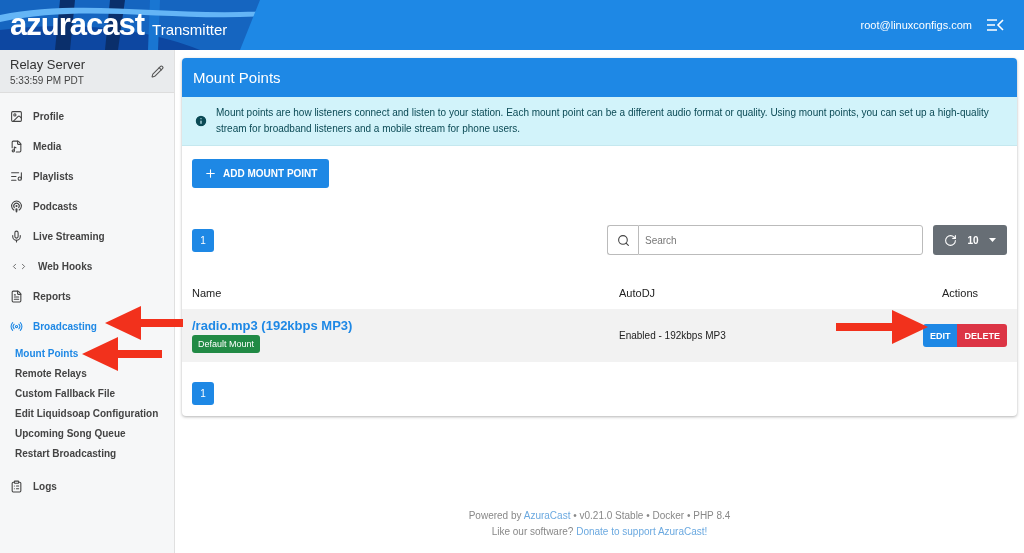  What do you see at coordinates (261, 173) in the screenshot?
I see `add-mount-point-button: ADD MOUNT POINT` at bounding box center [261, 173].